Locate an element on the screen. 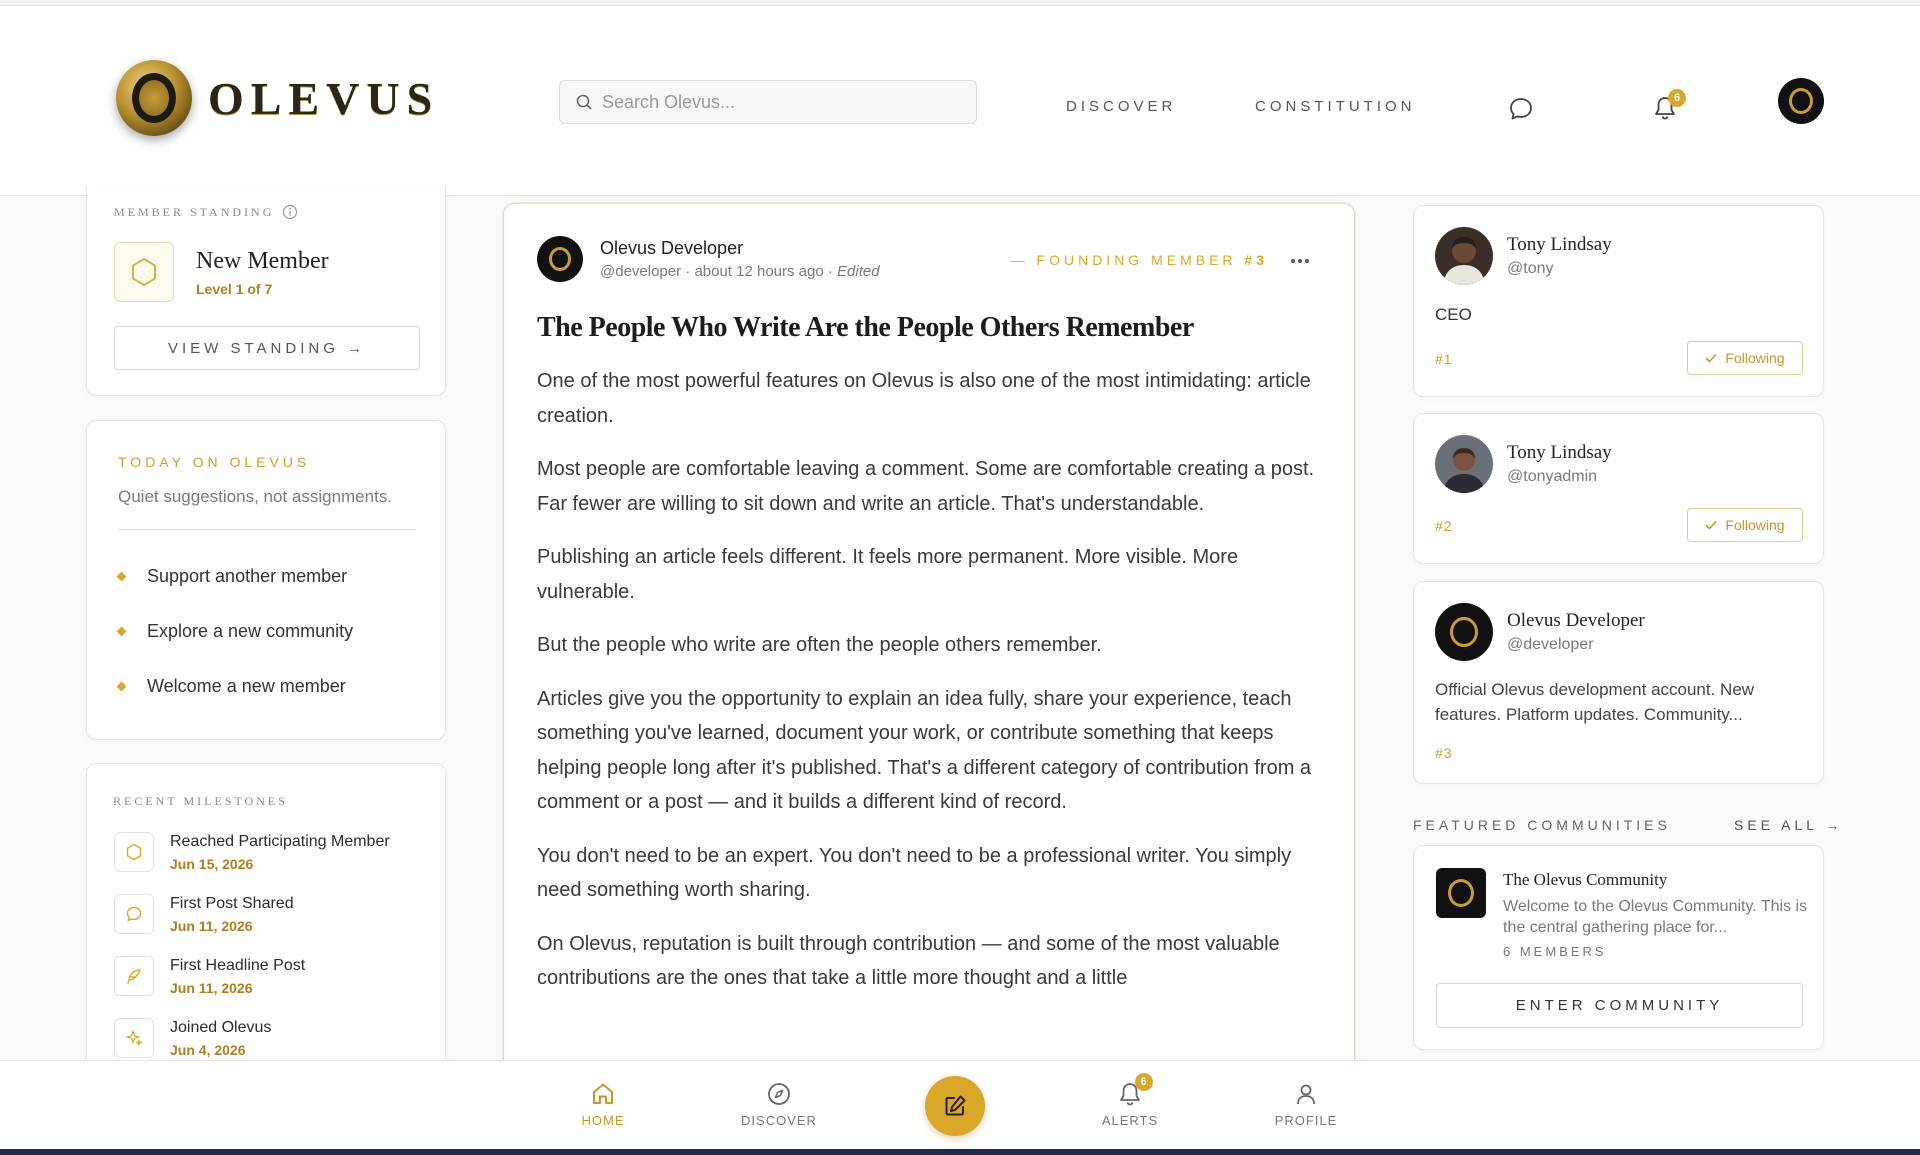 The width and height of the screenshot is (1920, 1155). milestone-item: First Headline Post Jun 11, 2026 is located at coordinates (252, 987).